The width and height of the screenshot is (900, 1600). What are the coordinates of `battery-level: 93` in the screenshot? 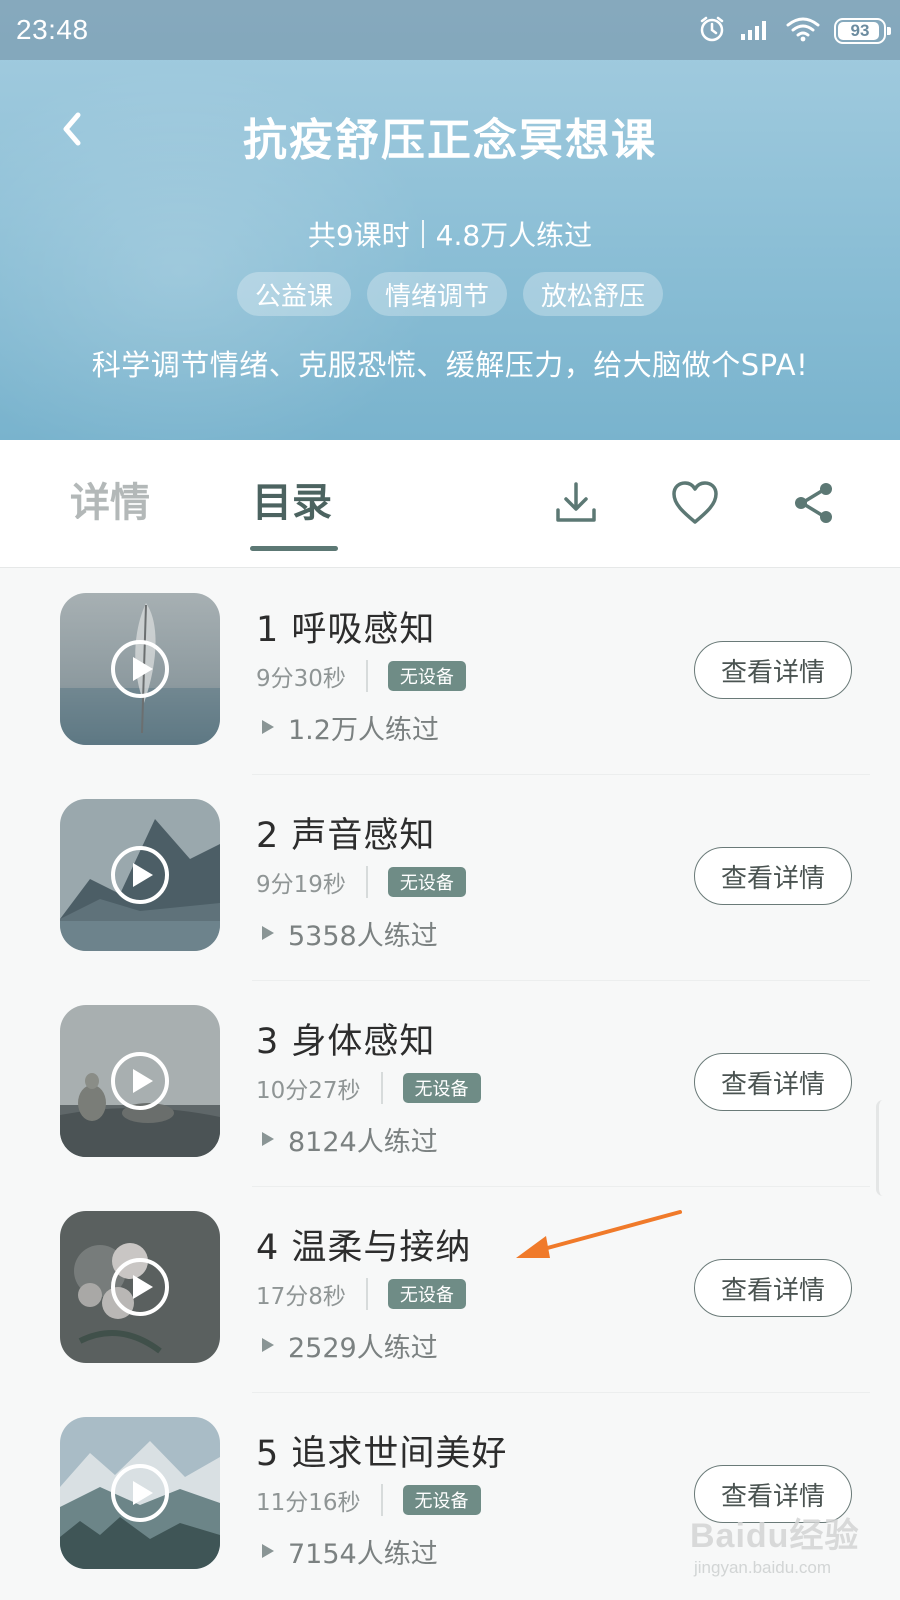 It's located at (860, 30).